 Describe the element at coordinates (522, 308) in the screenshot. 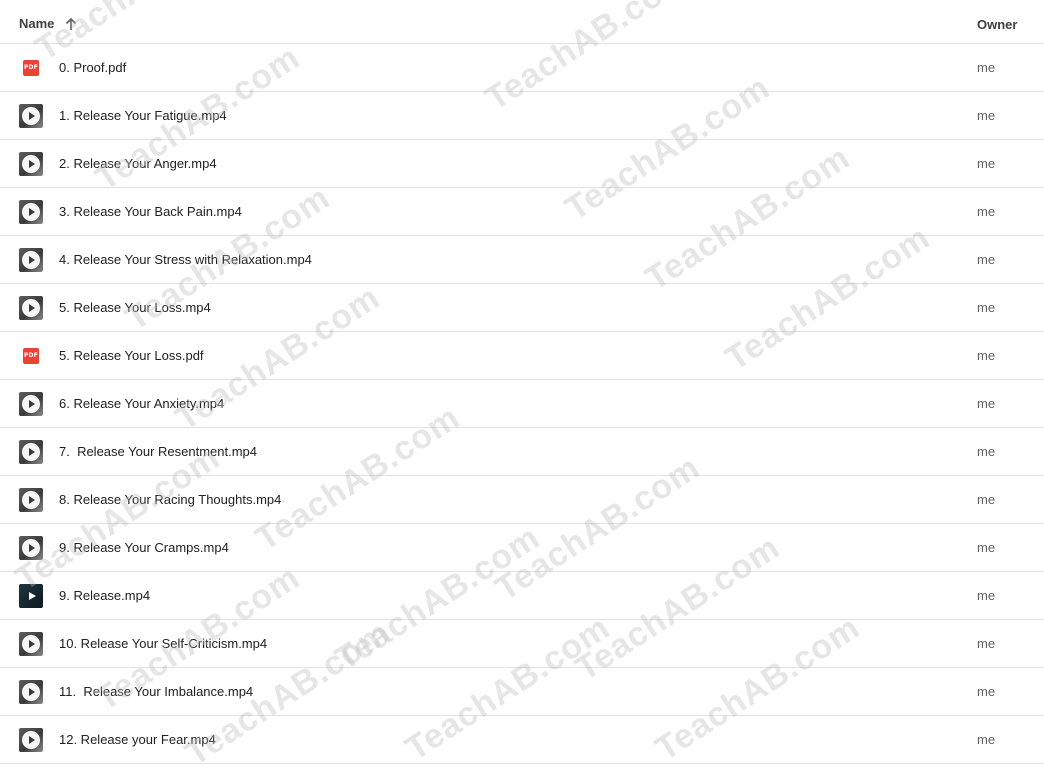

I see `file-row: 5. Release Your Loss.mp4 me` at that location.